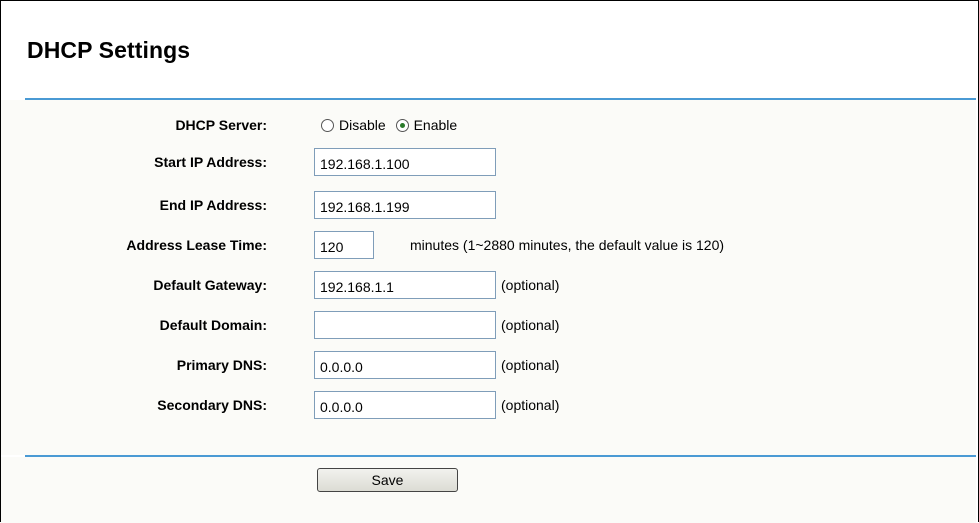 This screenshot has width=979, height=523. What do you see at coordinates (344, 245) in the screenshot?
I see `lease-time-input` at bounding box center [344, 245].